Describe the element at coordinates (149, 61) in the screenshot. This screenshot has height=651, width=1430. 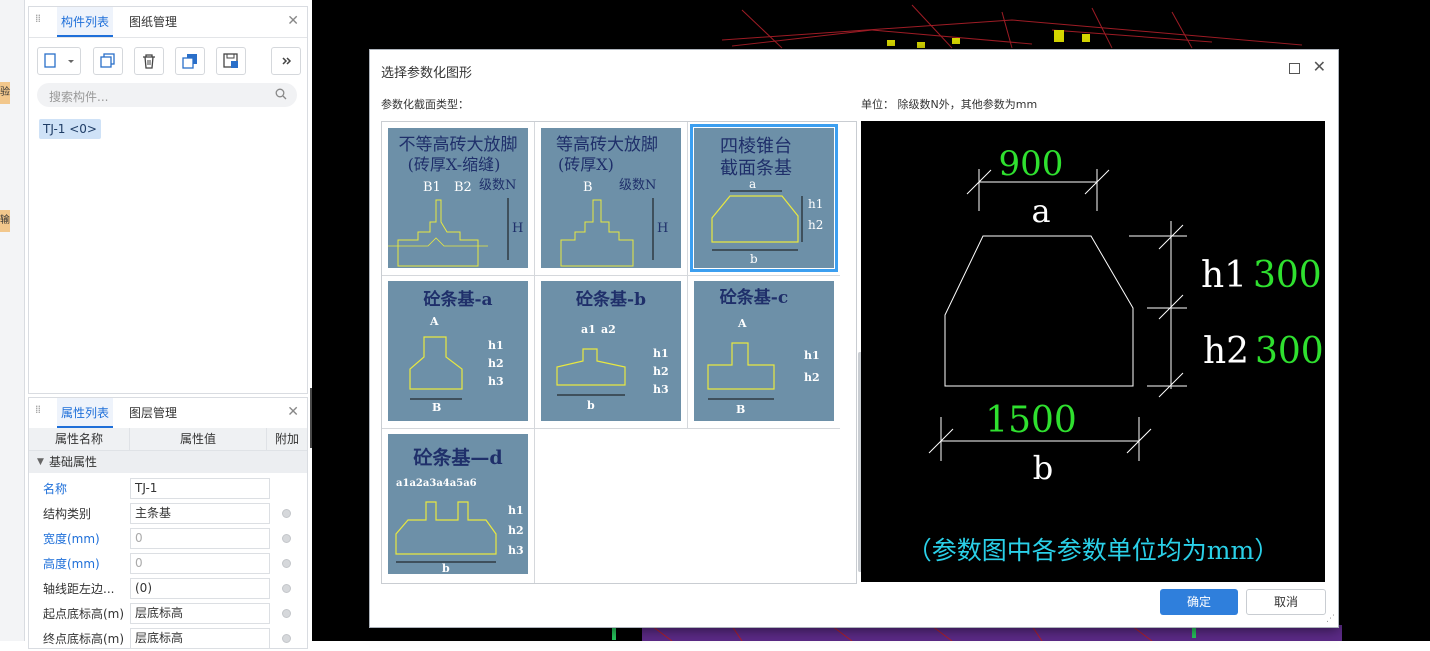
I see `delete-button` at that location.